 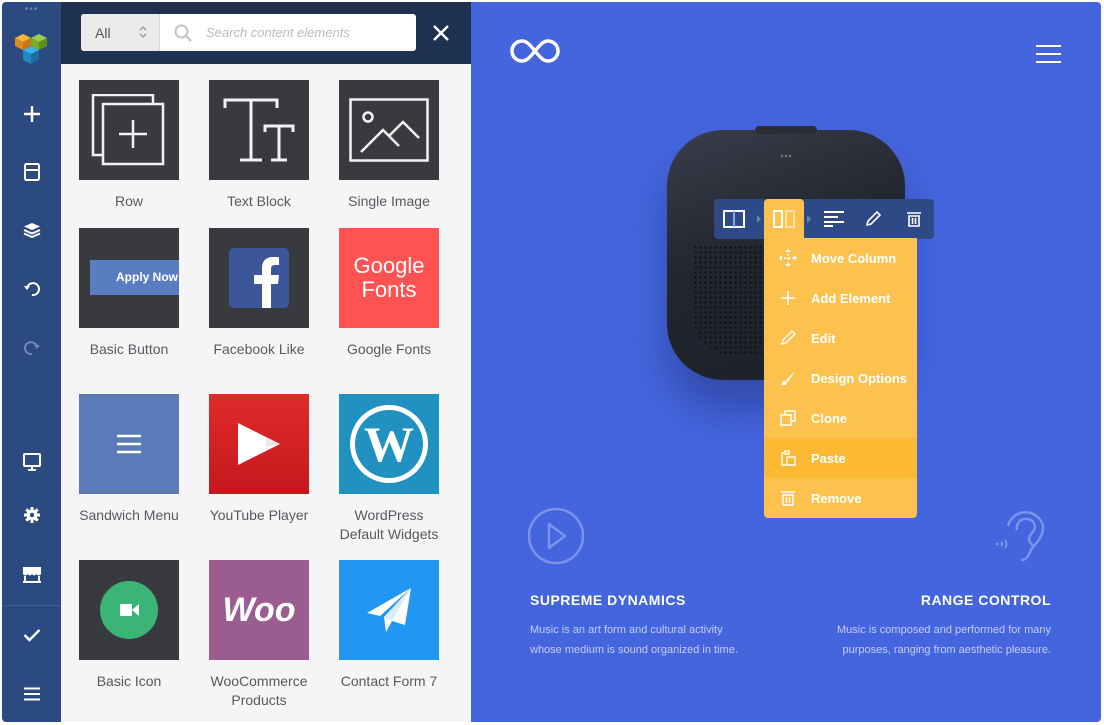 I want to click on menu-item-clone: Clone, so click(x=840, y=418).